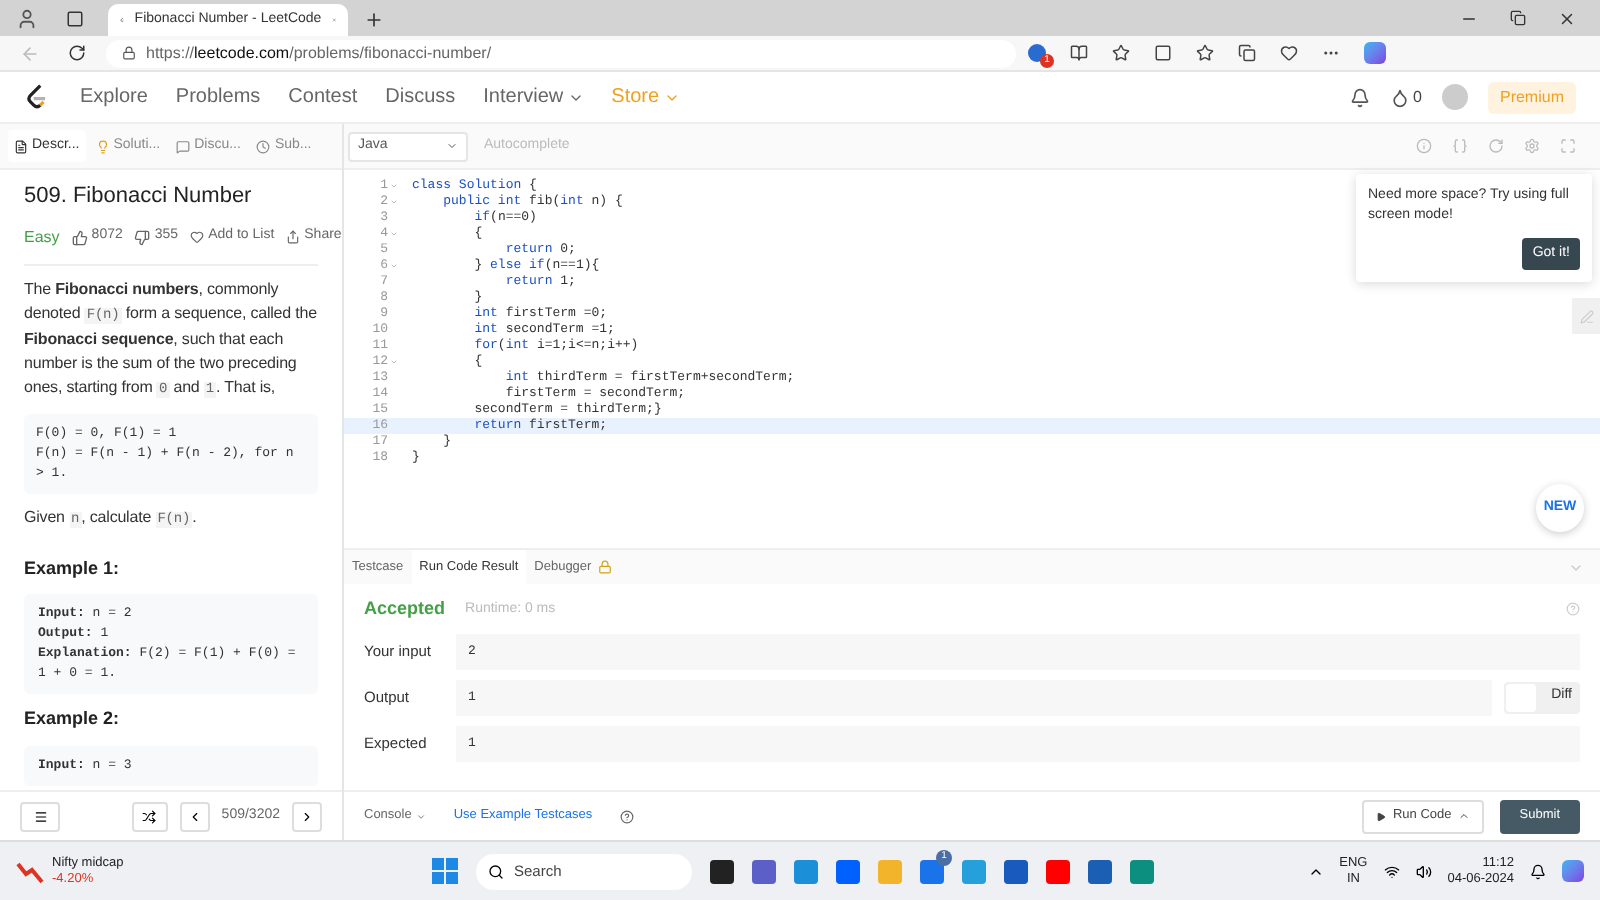 The image size is (1600, 900). What do you see at coordinates (561, 53) in the screenshot?
I see `address-bar: https://leetcode.com/problems/fibonacci-number/` at bounding box center [561, 53].